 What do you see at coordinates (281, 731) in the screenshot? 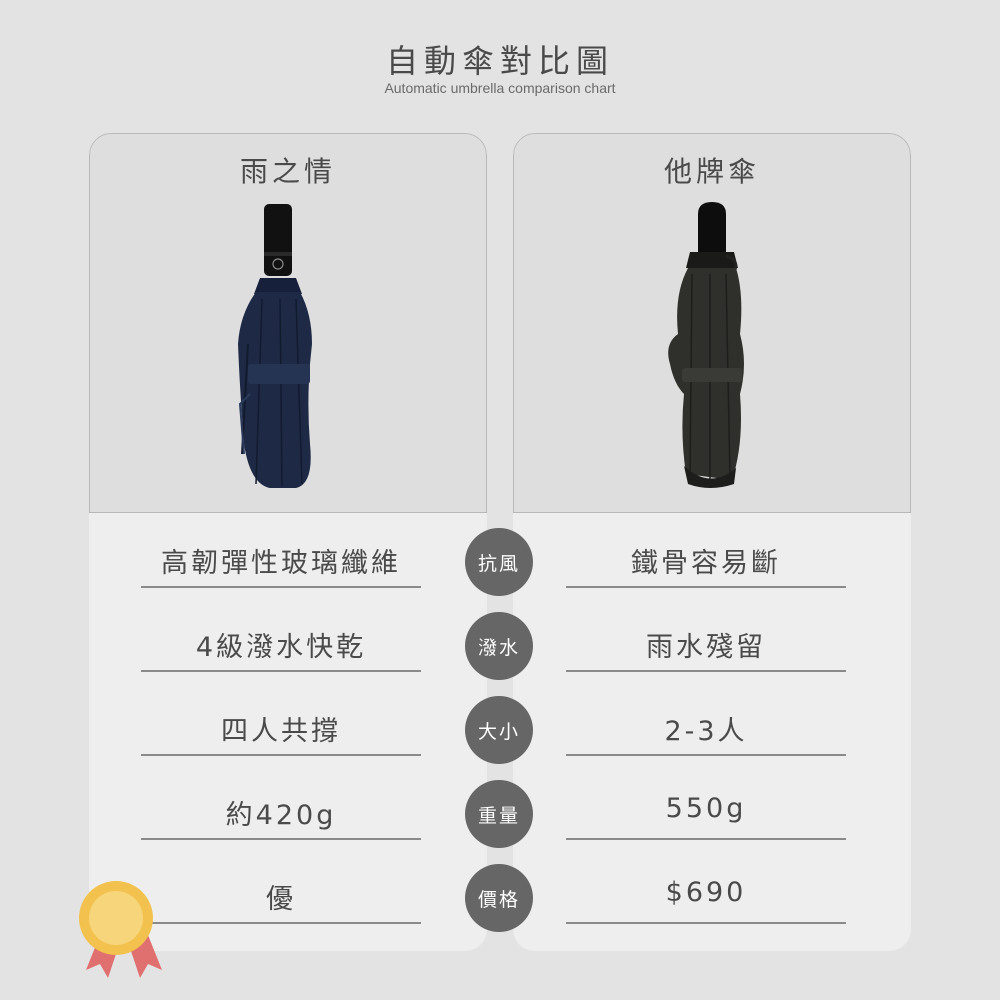
I see `our-size-value: 四人共撐` at bounding box center [281, 731].